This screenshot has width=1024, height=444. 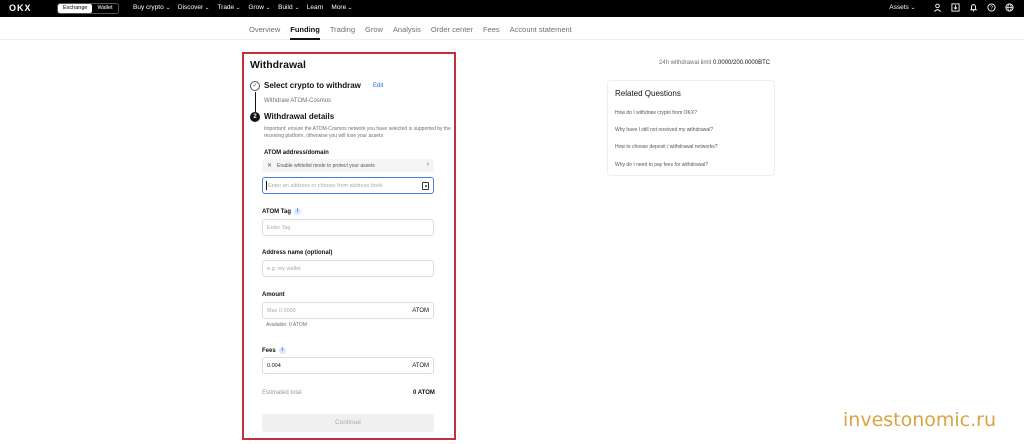 I want to click on amount-unit: ATOM, so click(x=420, y=311).